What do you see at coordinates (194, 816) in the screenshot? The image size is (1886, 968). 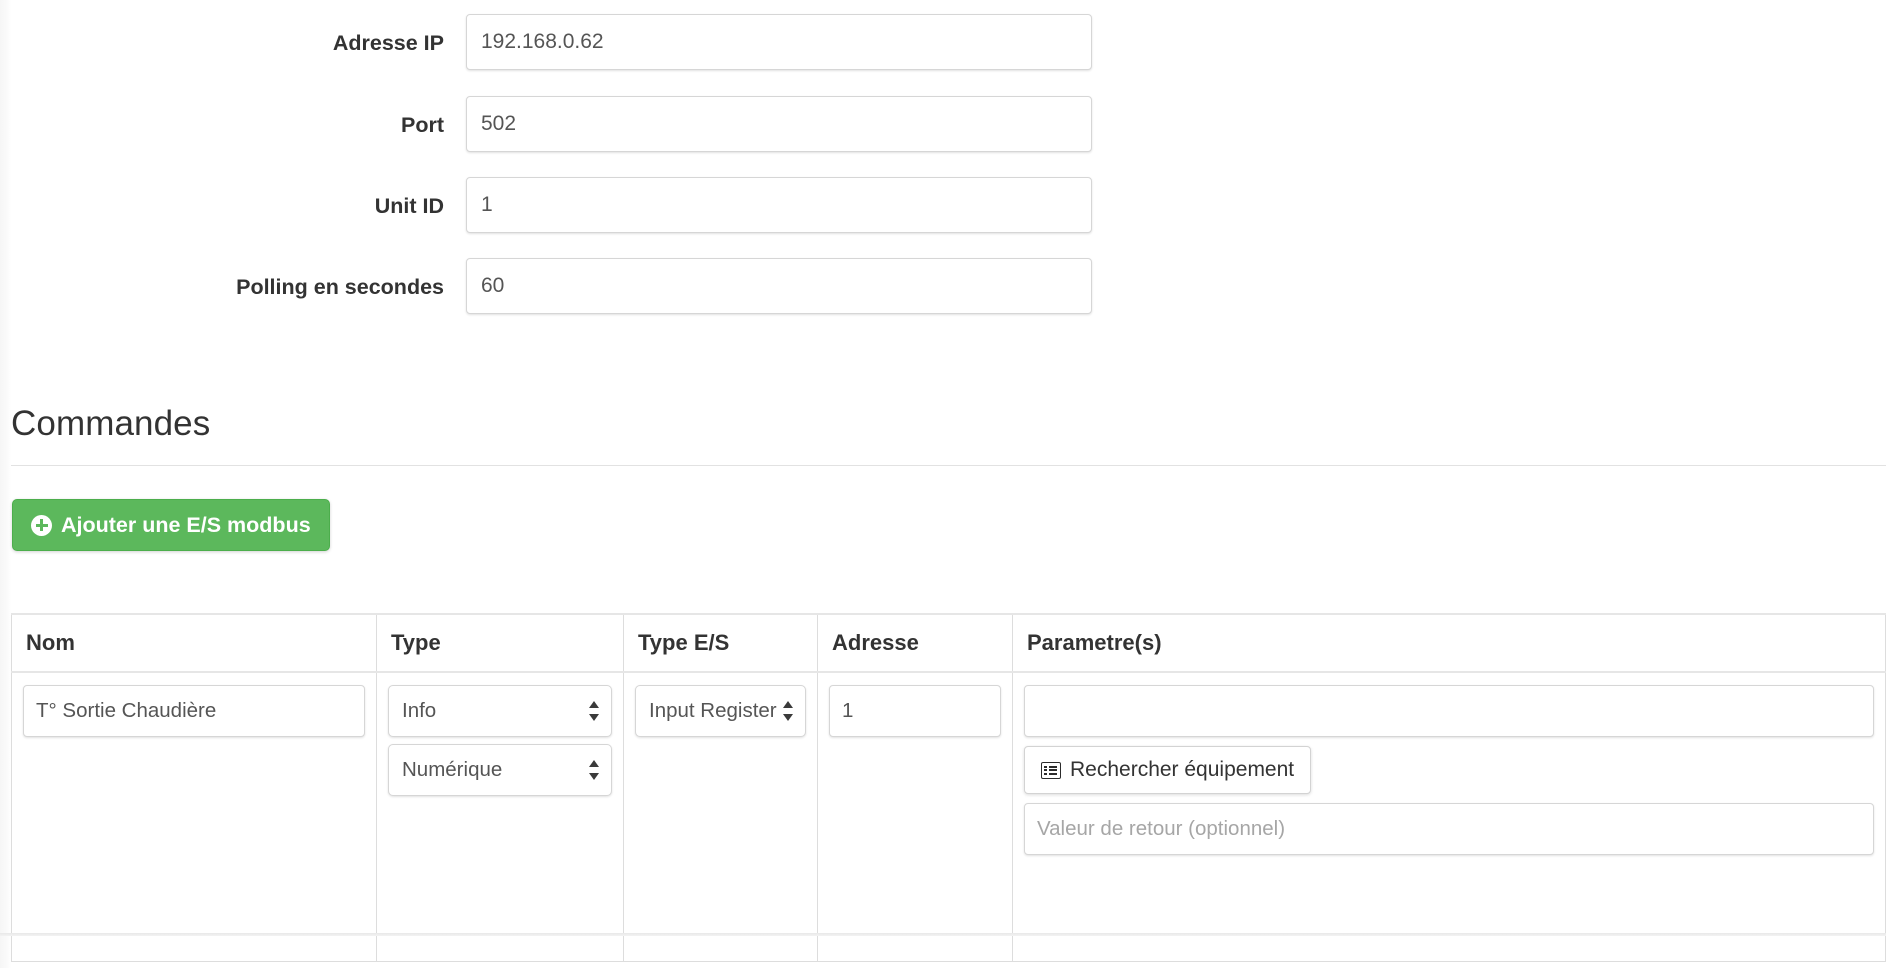 I see `cell-nom: T° Sortie Chaudière` at bounding box center [194, 816].